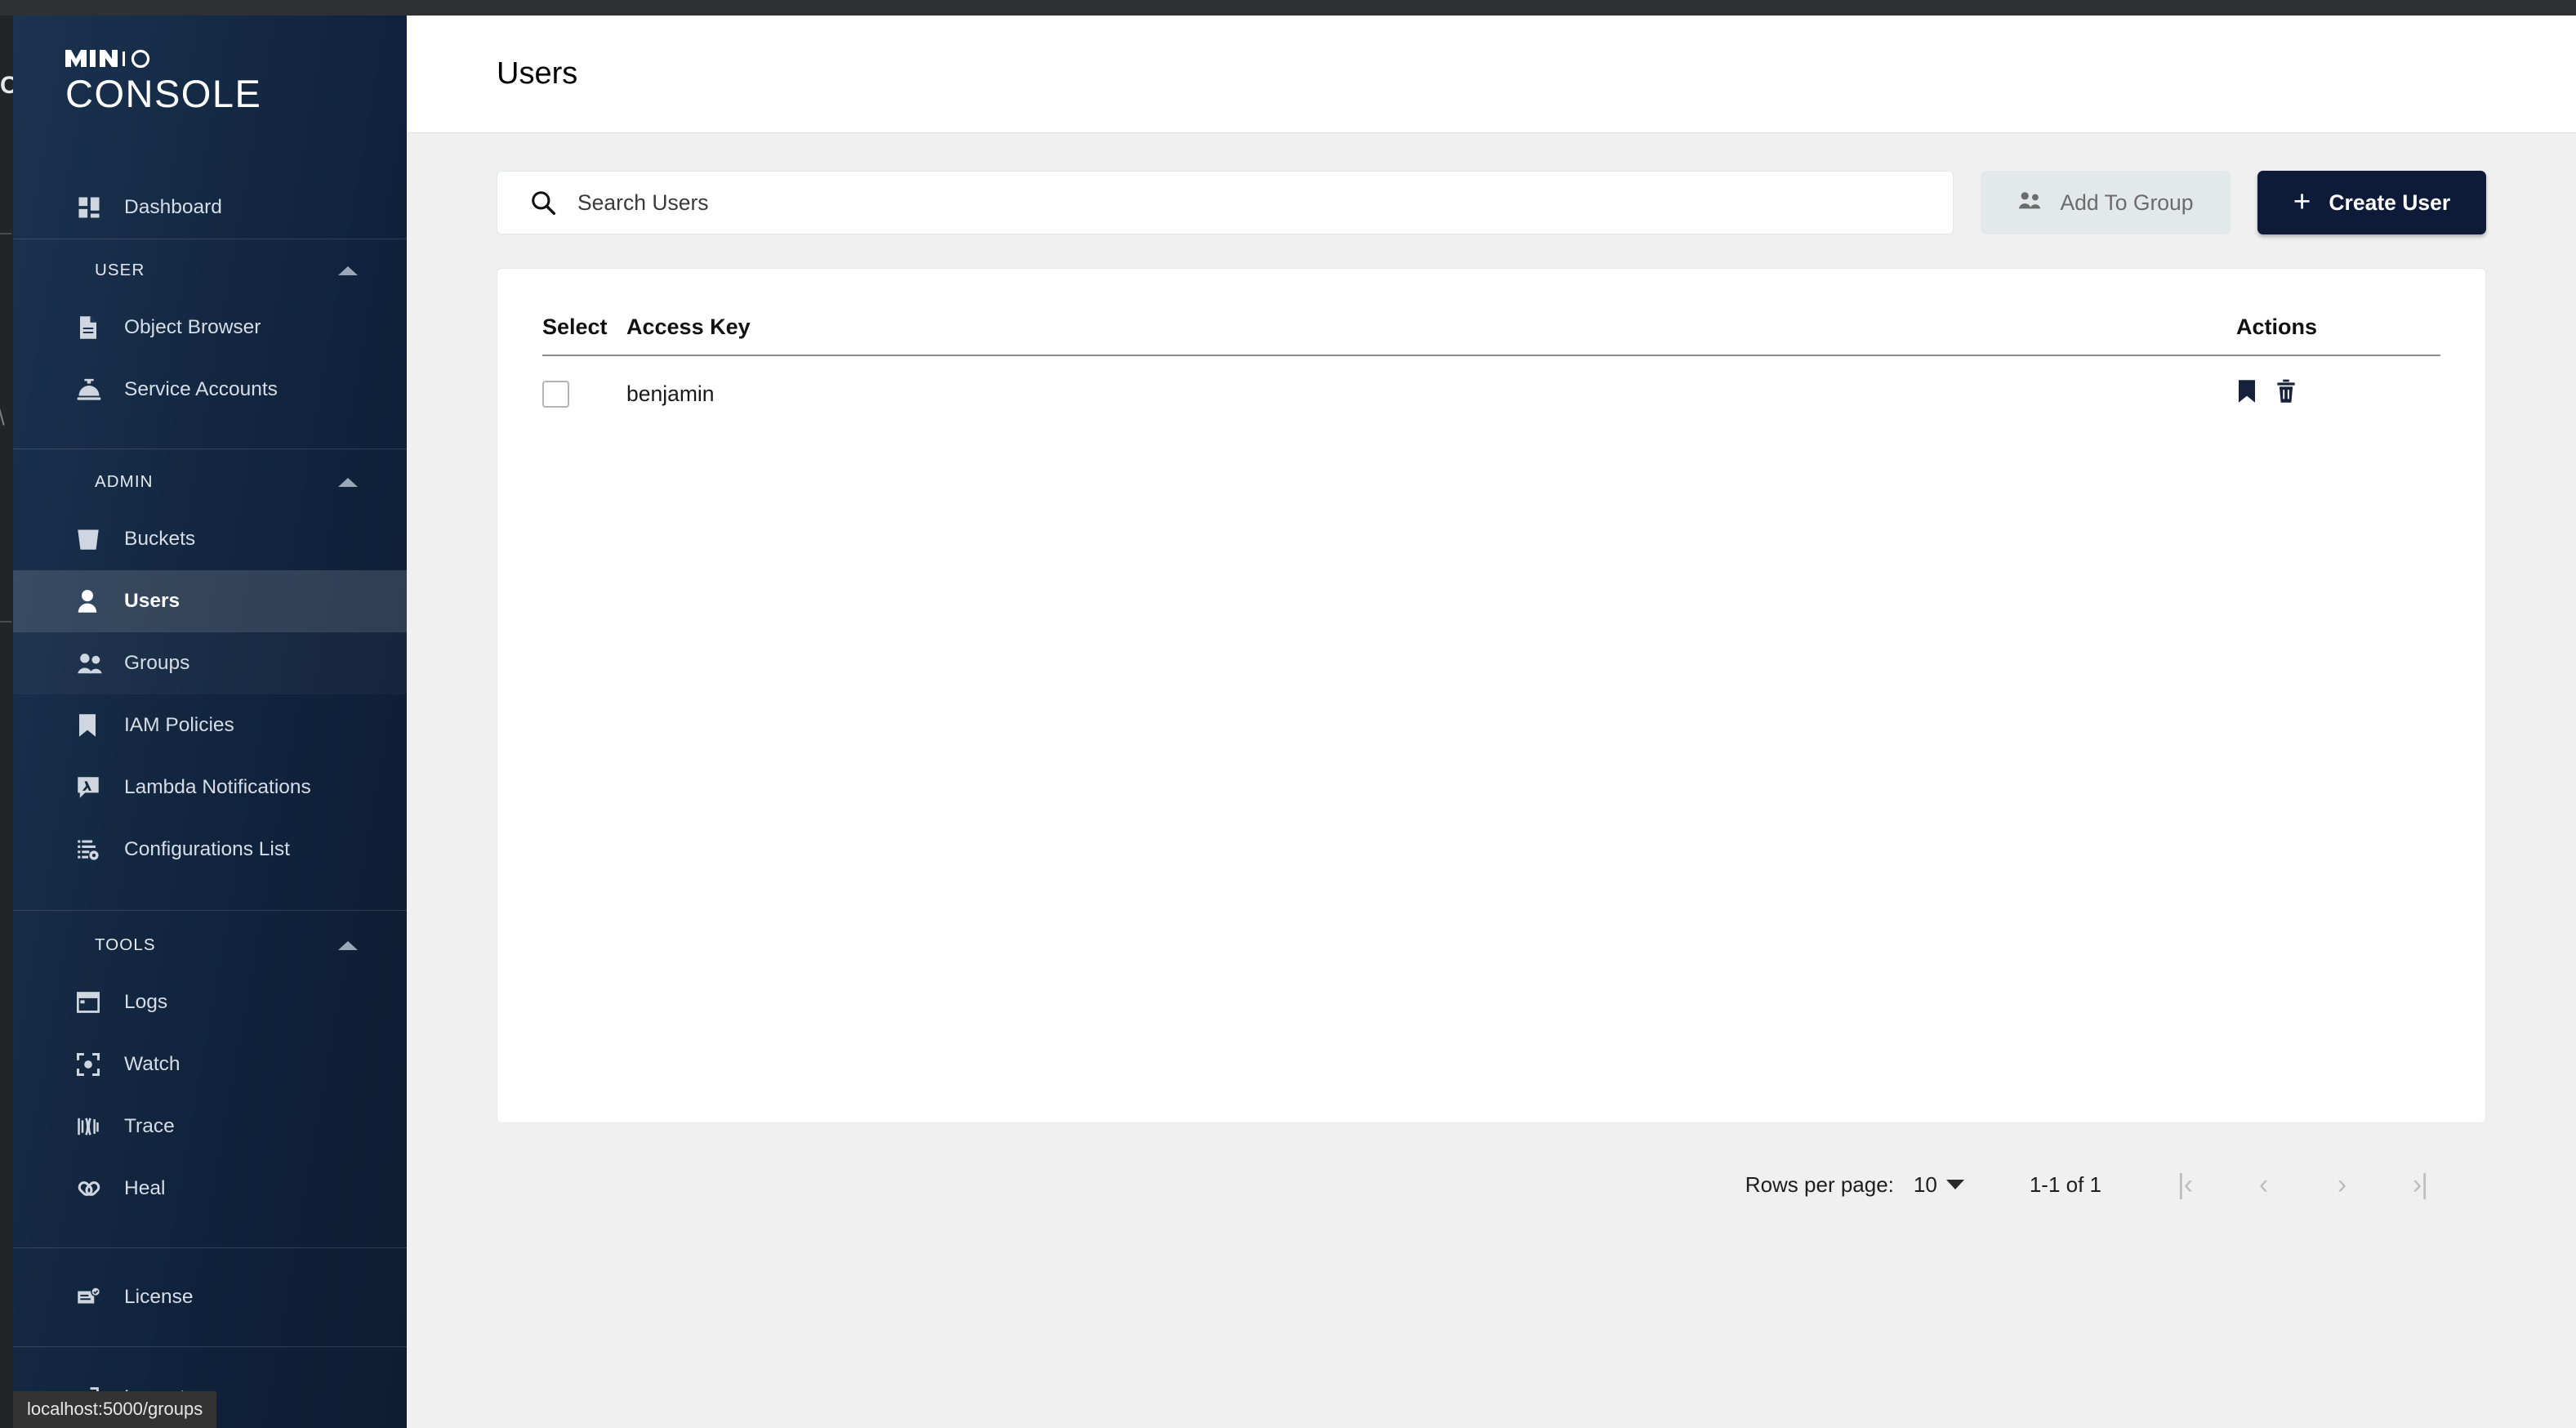 This screenshot has height=1428, width=2576. What do you see at coordinates (584, 312) in the screenshot?
I see `column-header-select: Select` at bounding box center [584, 312].